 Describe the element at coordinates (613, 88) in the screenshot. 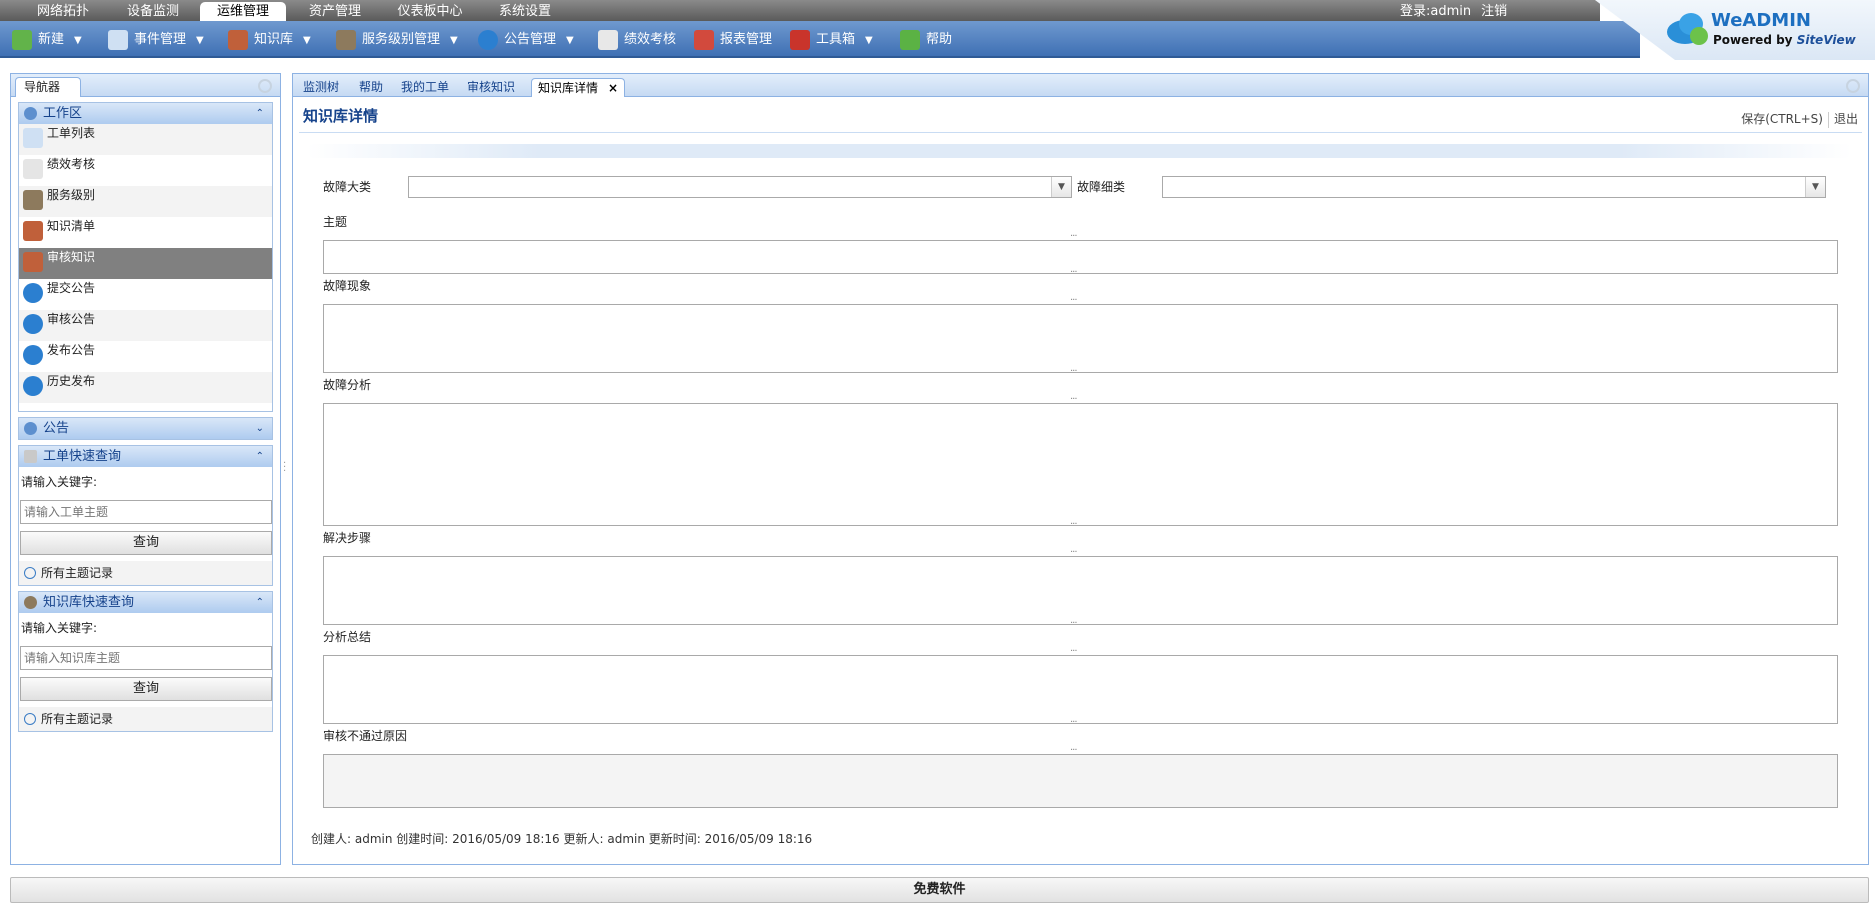

I see `close-icon: ×` at that location.